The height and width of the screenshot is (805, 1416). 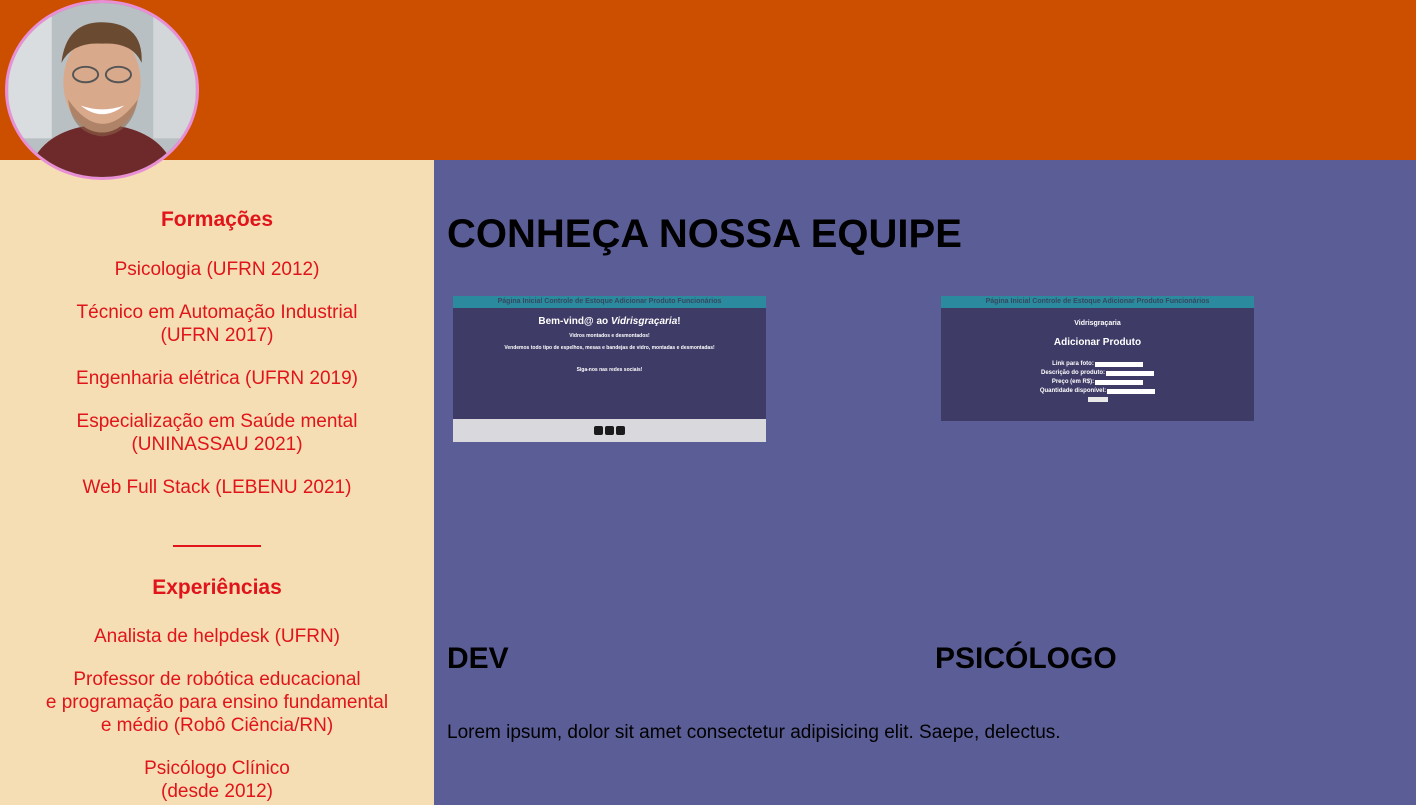 I want to click on avatar-photo, so click(x=102, y=90).